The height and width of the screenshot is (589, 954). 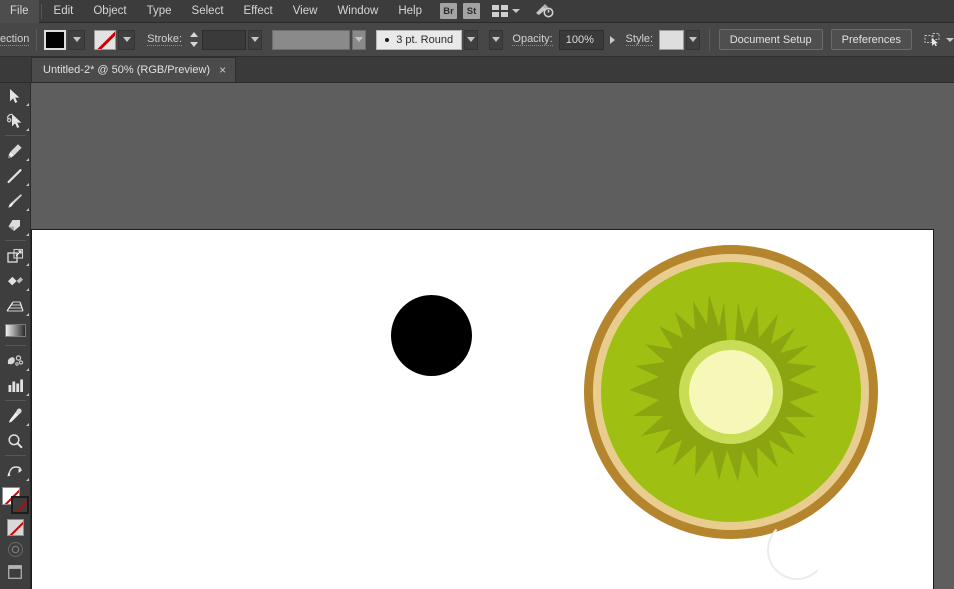 What do you see at coordinates (77, 39) in the screenshot?
I see `fill-dropdown-arrow-icon` at bounding box center [77, 39].